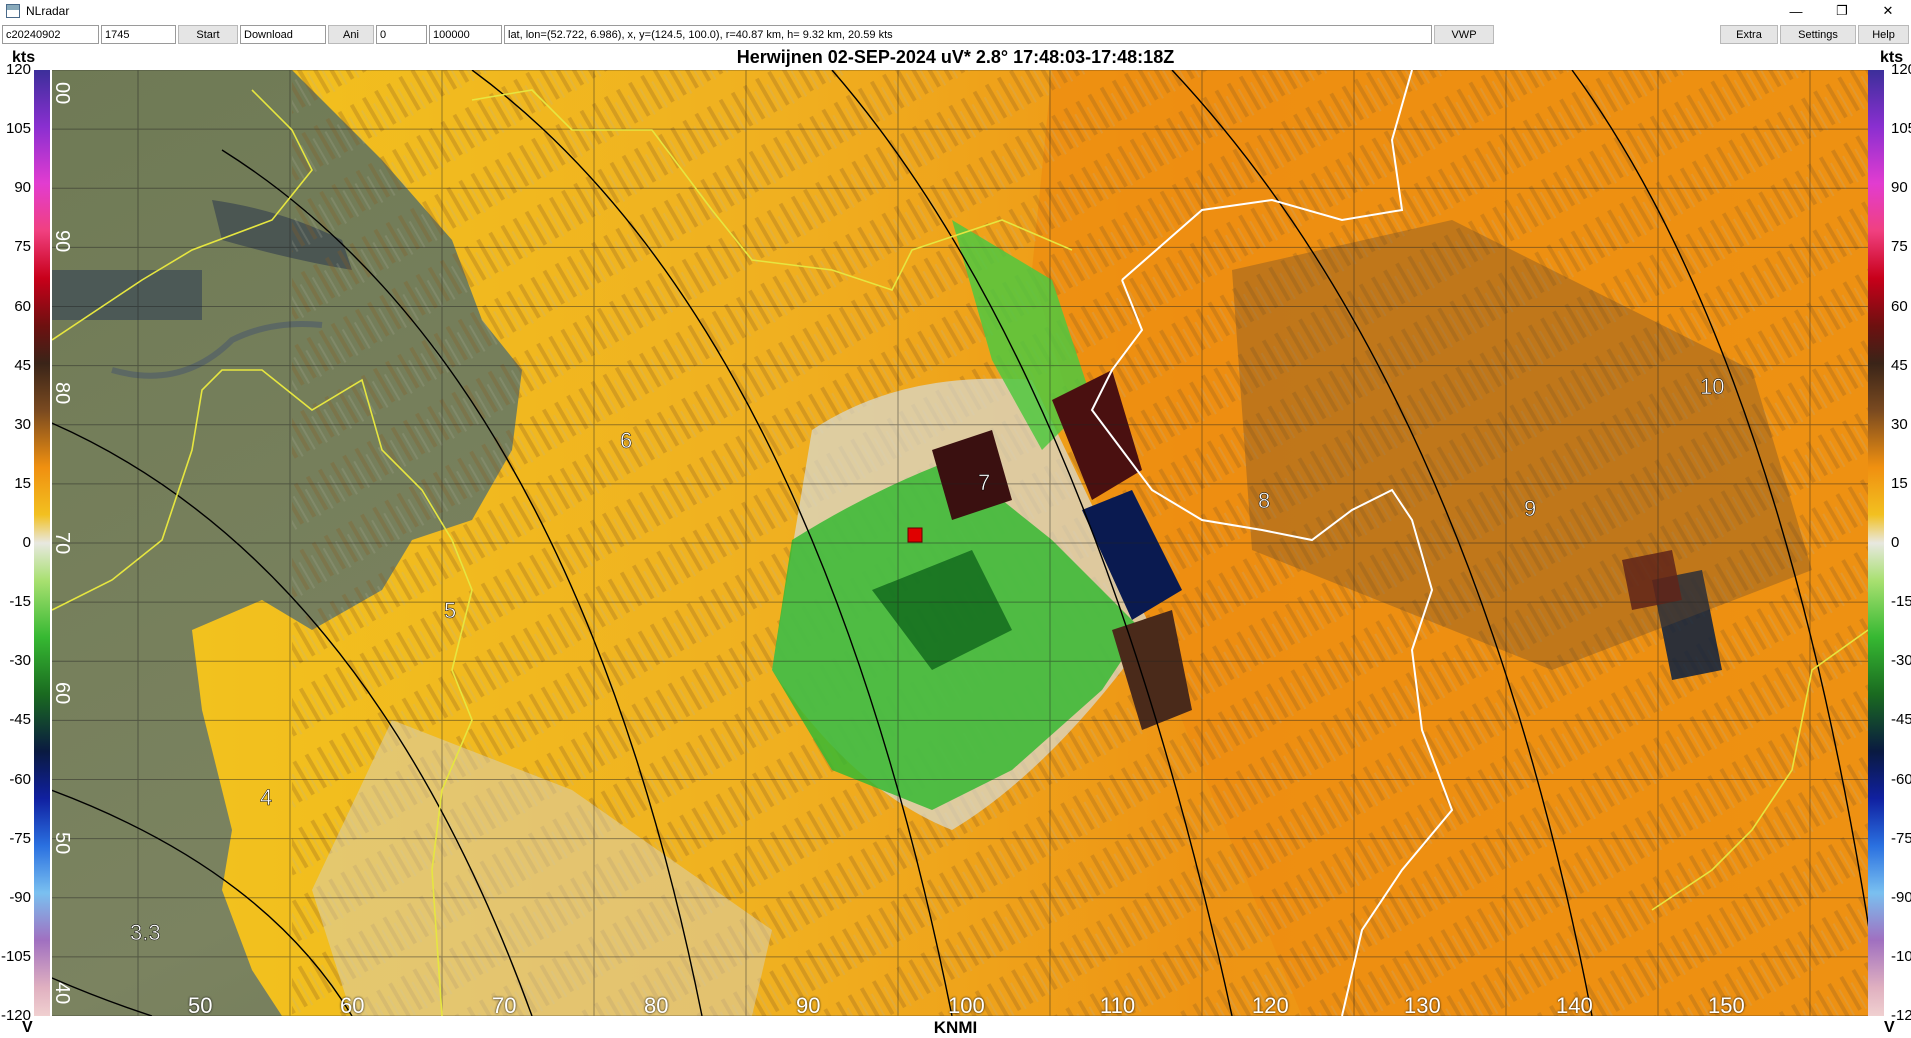 This screenshot has height=1038, width=1911. What do you see at coordinates (984, 482) in the screenshot?
I see `range-label: 7` at bounding box center [984, 482].